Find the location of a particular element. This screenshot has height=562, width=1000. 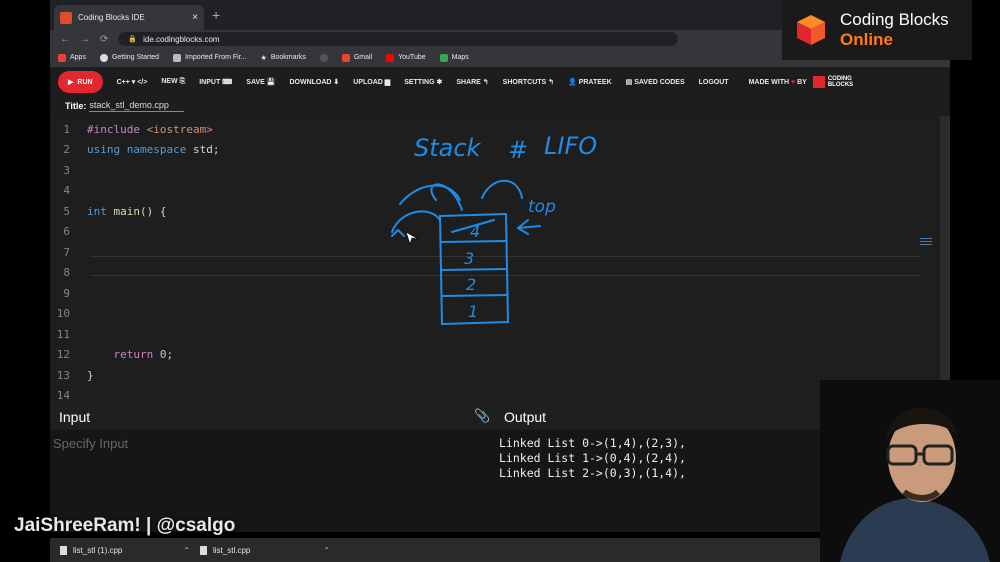

code-token: () { is located at coordinates (153, 211).